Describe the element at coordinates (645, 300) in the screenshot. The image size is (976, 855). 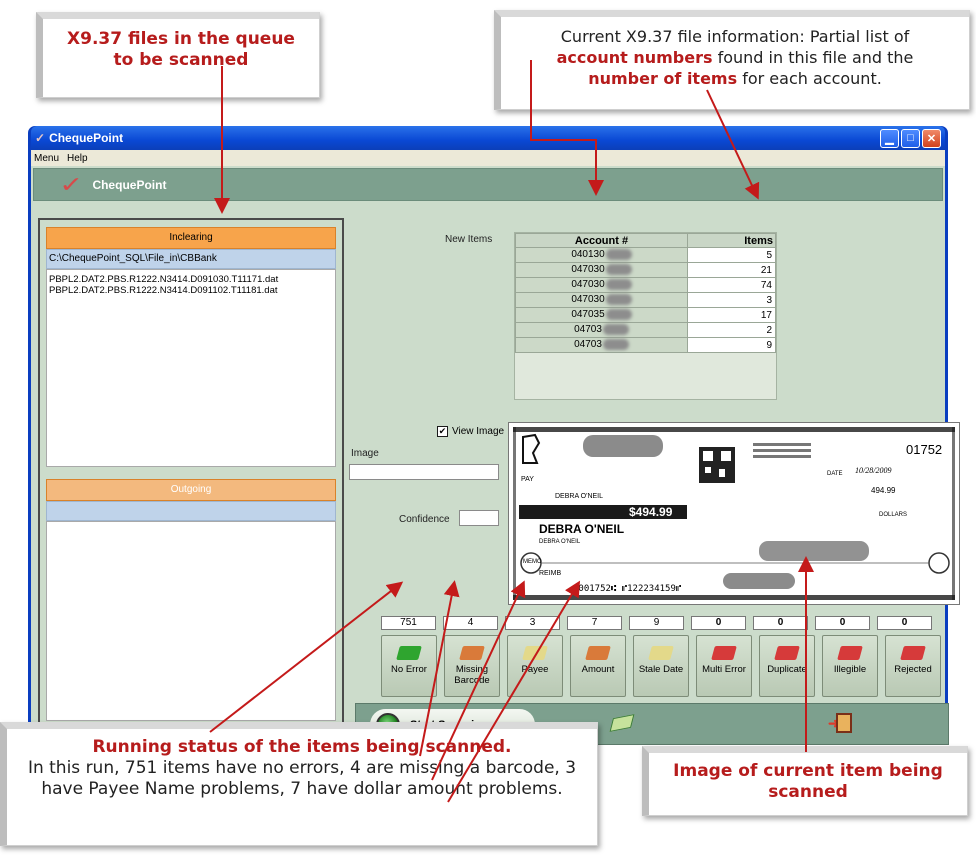
I see `table-row: 047030 3` at that location.